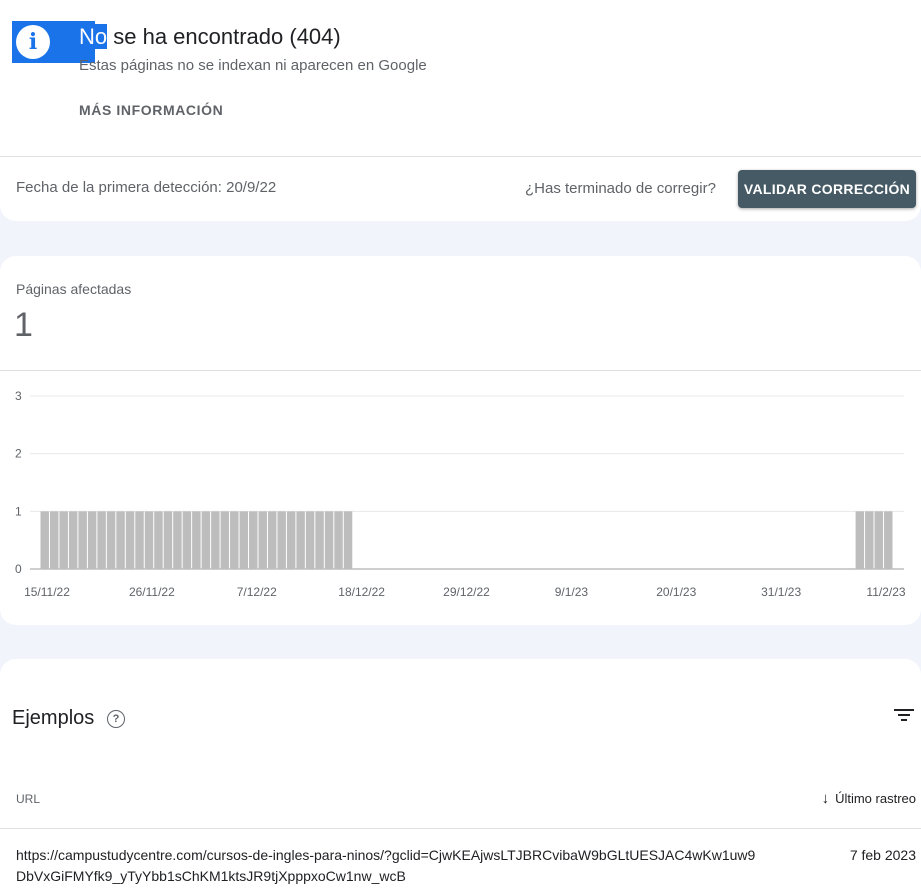 The height and width of the screenshot is (890, 921). I want to click on x-tick-label: 18/12/22, so click(361, 592).